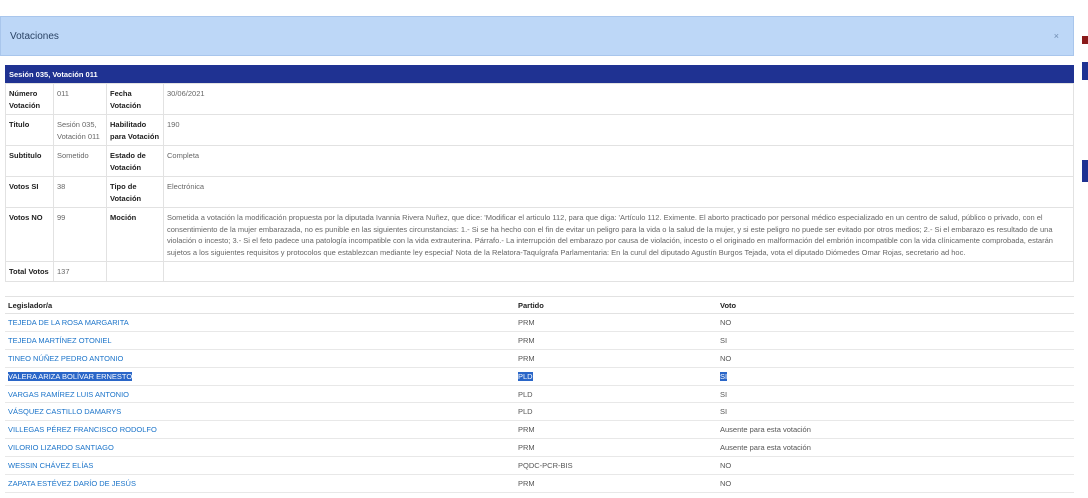 This screenshot has width=1088, height=498. I want to click on legislator-name-link: WESSIN CHÁVEZ ELÍAS, so click(260, 466).